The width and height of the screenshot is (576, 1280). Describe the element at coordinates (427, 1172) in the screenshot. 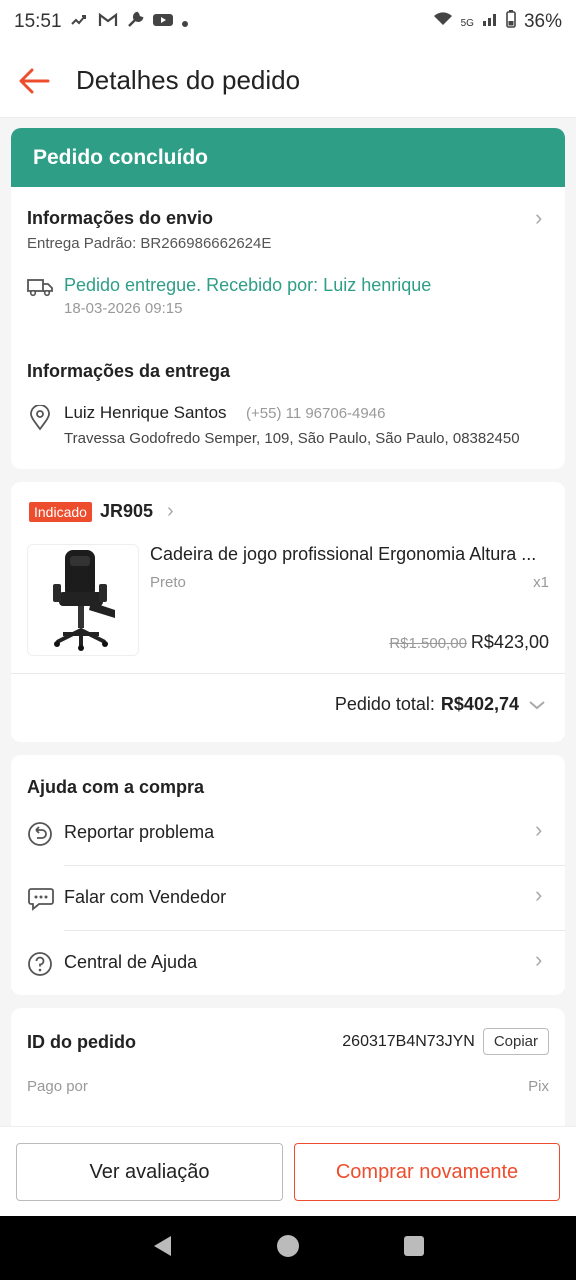

I see `buy-again-button: Comprar novamente` at that location.